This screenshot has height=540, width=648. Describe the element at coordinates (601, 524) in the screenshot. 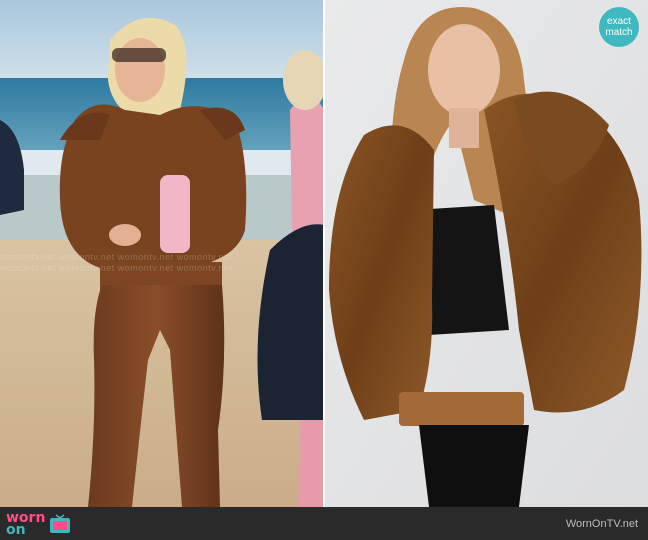

I see `site-credit: WornOnTV.net` at that location.